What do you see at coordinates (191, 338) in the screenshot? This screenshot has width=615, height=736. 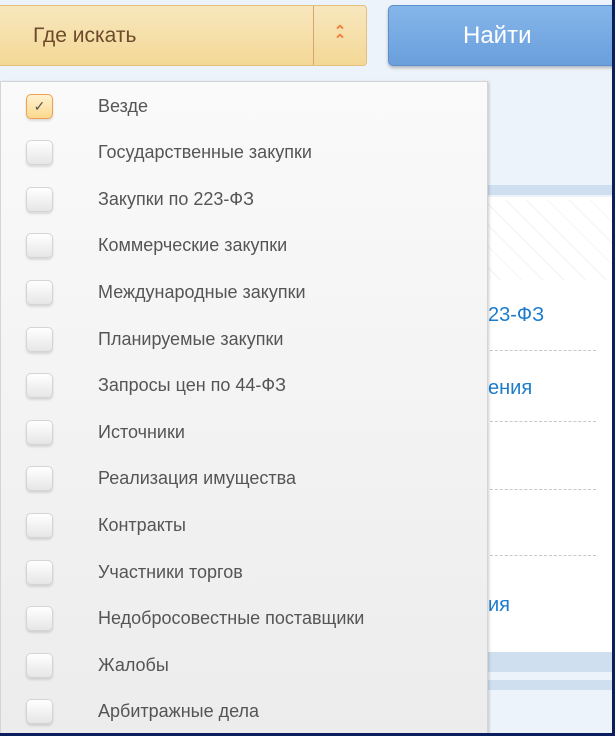 I see `menu-item-label: Планируемые закупки` at bounding box center [191, 338].